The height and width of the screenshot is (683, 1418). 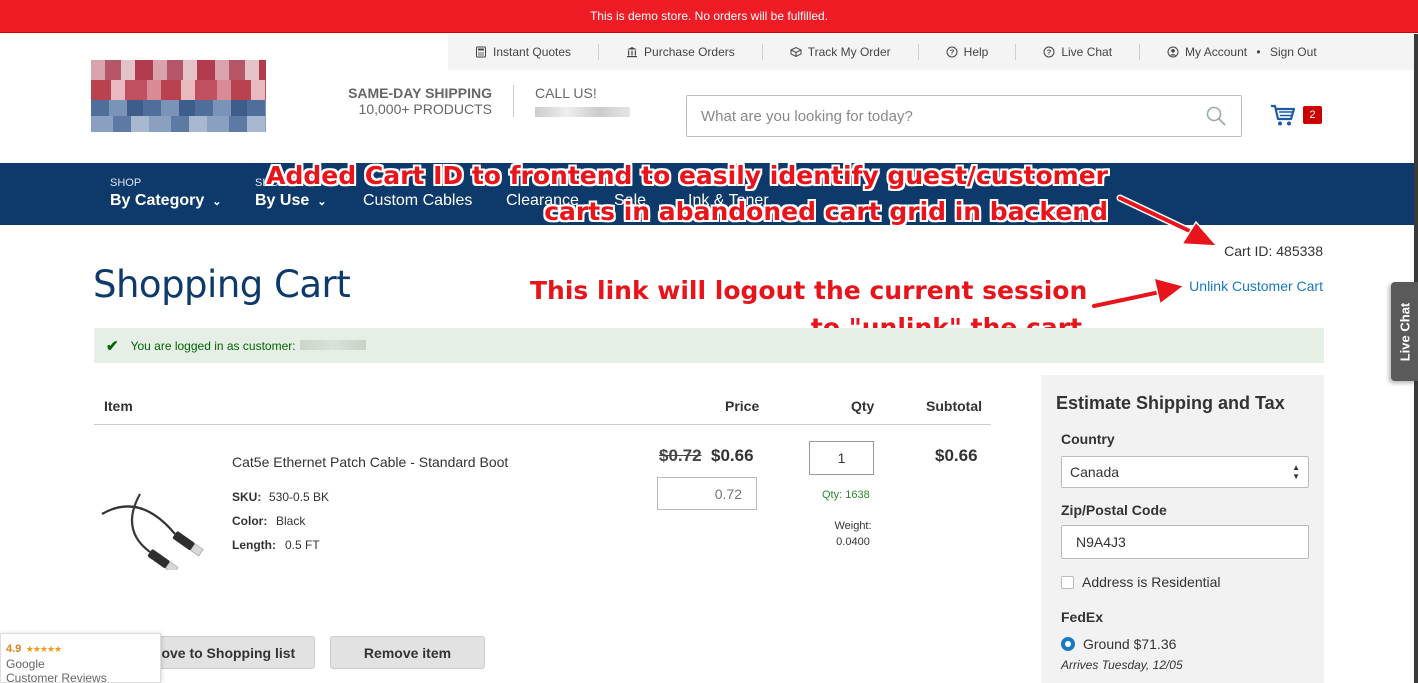 What do you see at coordinates (532, 52) in the screenshot?
I see `top-link-label: Instant Quotes` at bounding box center [532, 52].